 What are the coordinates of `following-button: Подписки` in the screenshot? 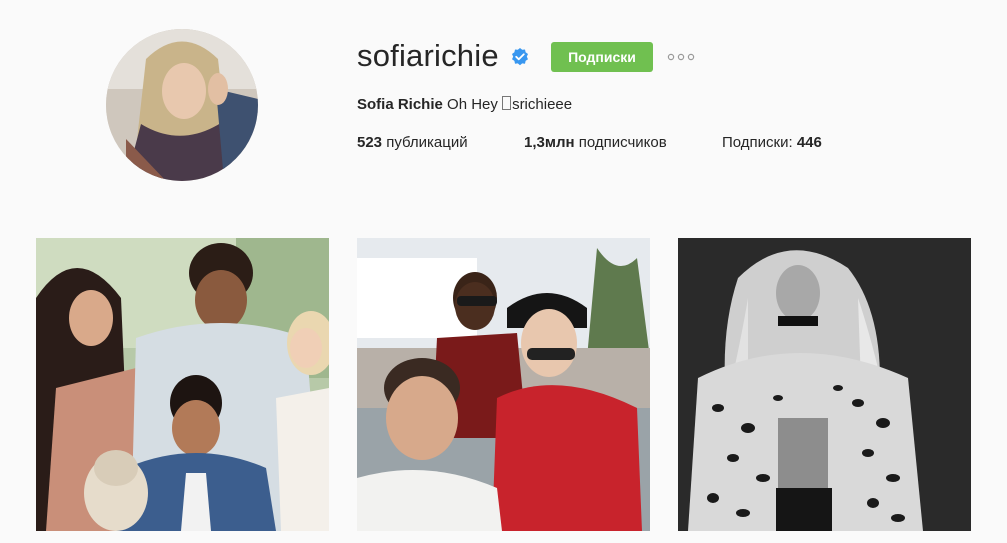 It's located at (602, 57).